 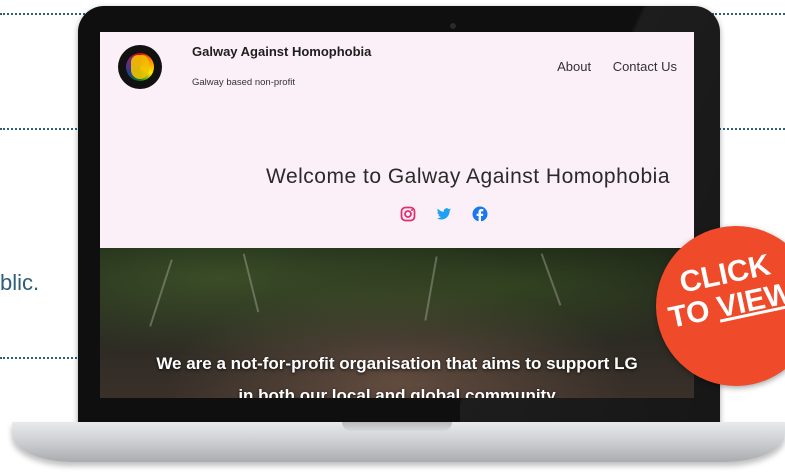 I want to click on site-logo, so click(x=140, y=67).